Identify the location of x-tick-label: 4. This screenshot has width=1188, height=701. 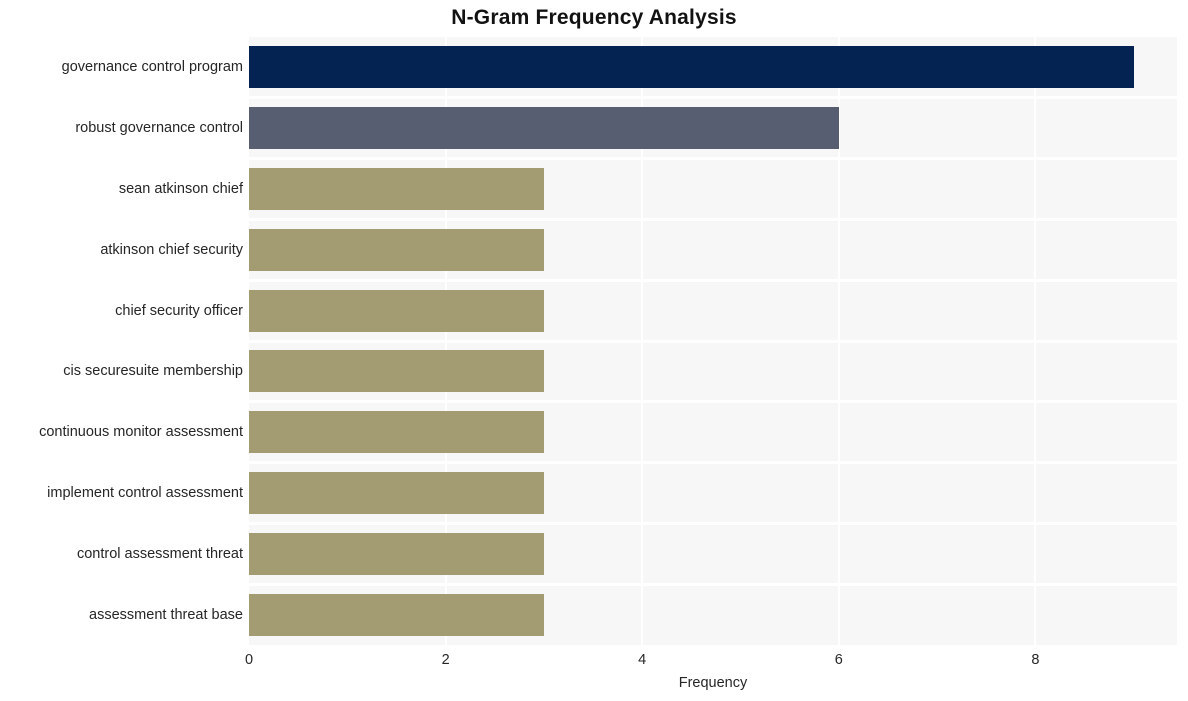
(642, 660).